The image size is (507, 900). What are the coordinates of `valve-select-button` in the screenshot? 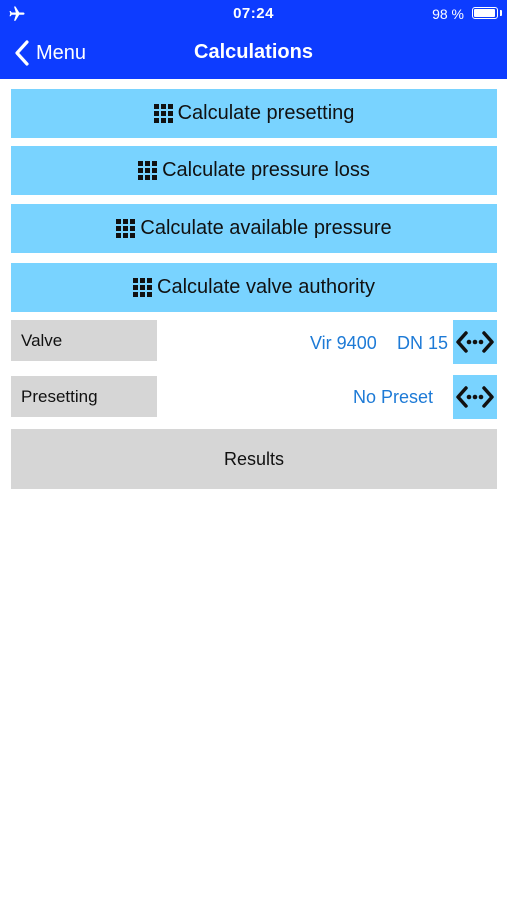 It's located at (475, 342).